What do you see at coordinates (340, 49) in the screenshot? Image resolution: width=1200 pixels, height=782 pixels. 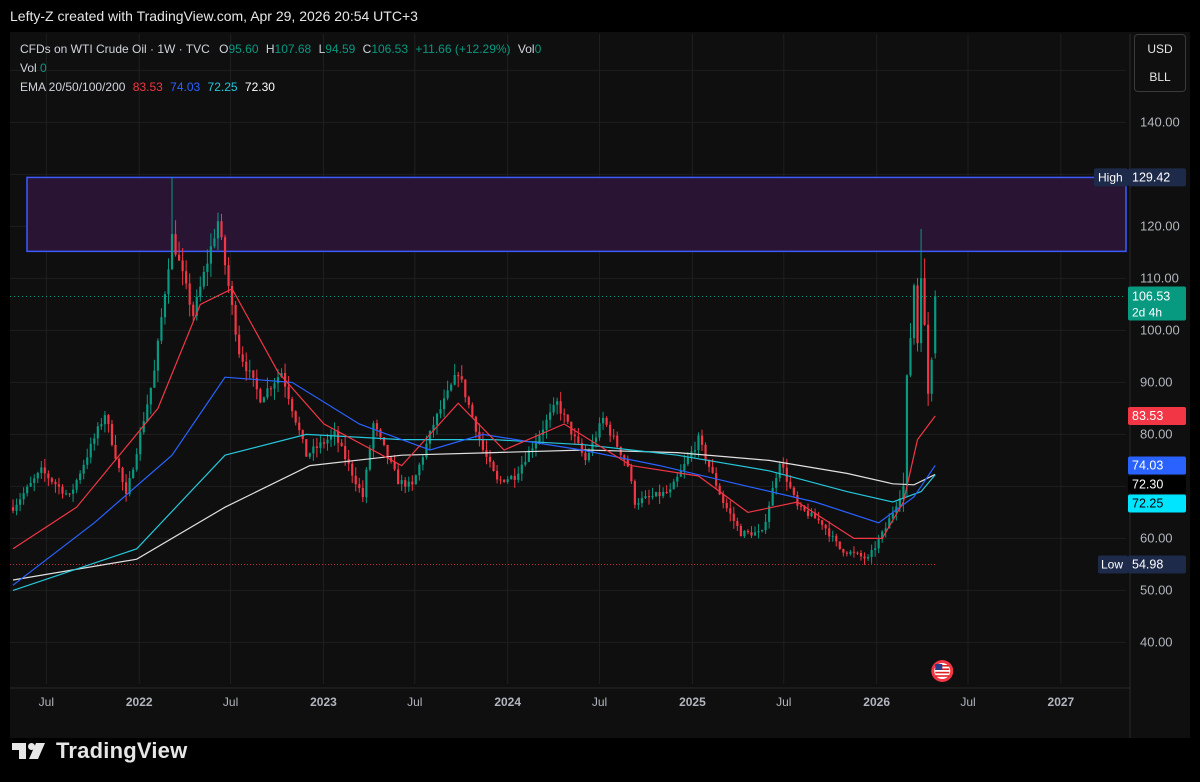 I see `legend-low: 94.59` at bounding box center [340, 49].